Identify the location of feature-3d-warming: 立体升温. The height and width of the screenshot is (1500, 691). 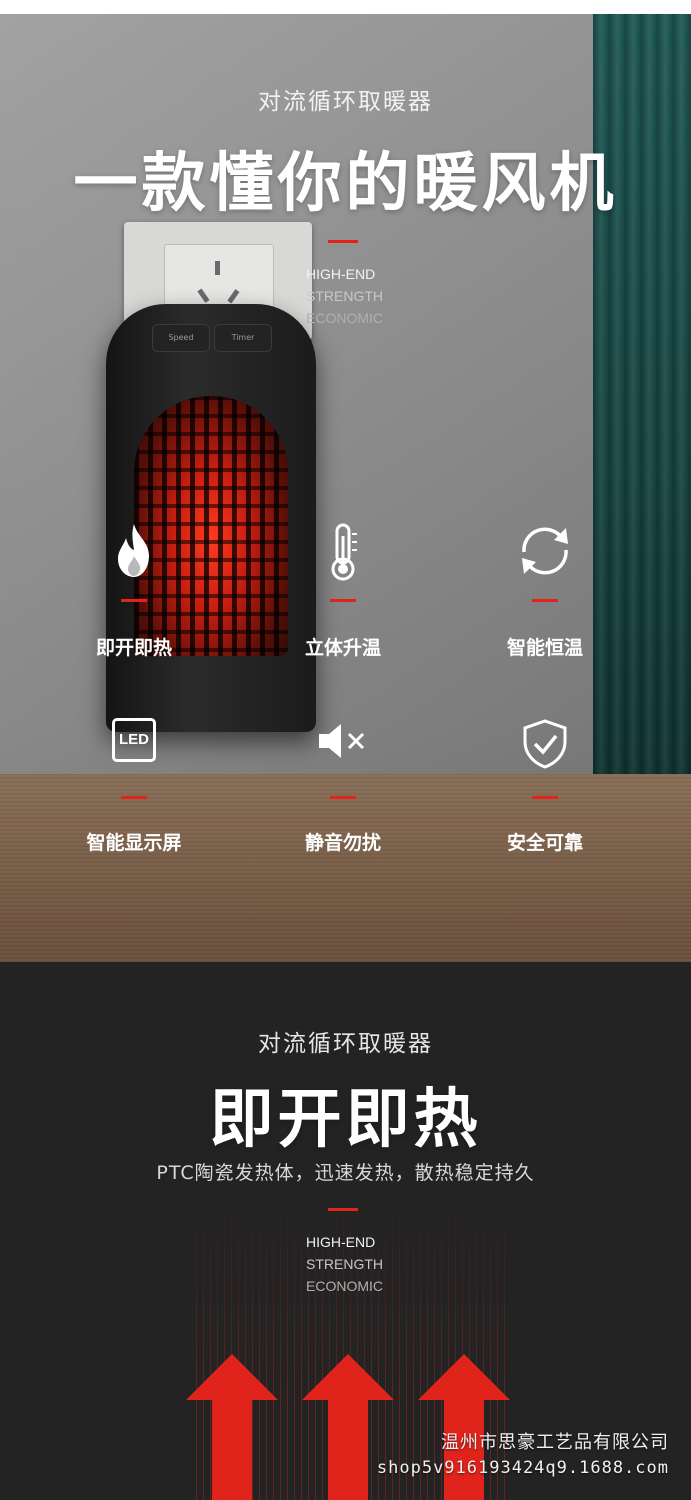
(343, 602).